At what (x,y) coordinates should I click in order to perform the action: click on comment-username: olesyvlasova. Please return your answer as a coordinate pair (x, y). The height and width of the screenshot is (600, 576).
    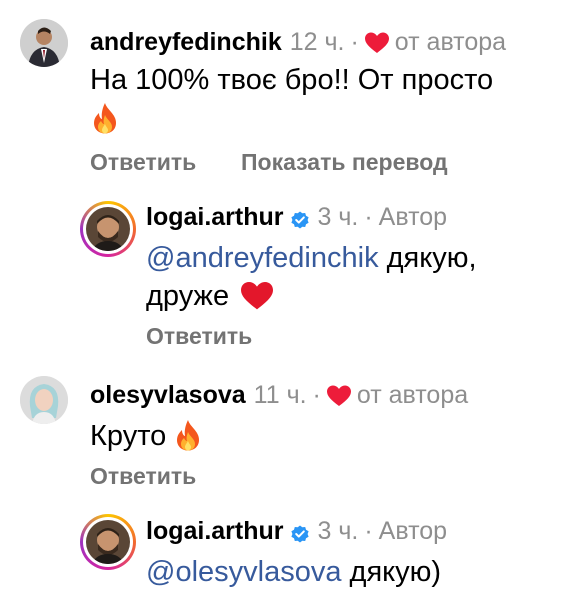
    Looking at the image, I should click on (168, 395).